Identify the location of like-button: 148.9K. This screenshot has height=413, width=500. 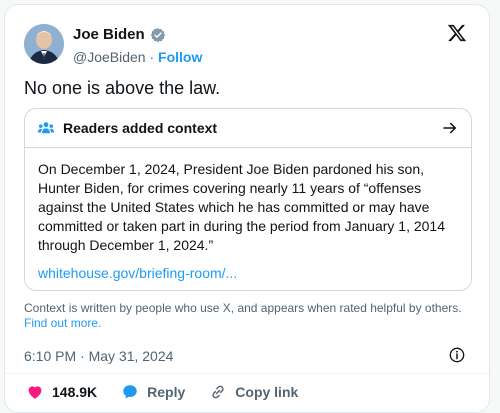
(61, 392).